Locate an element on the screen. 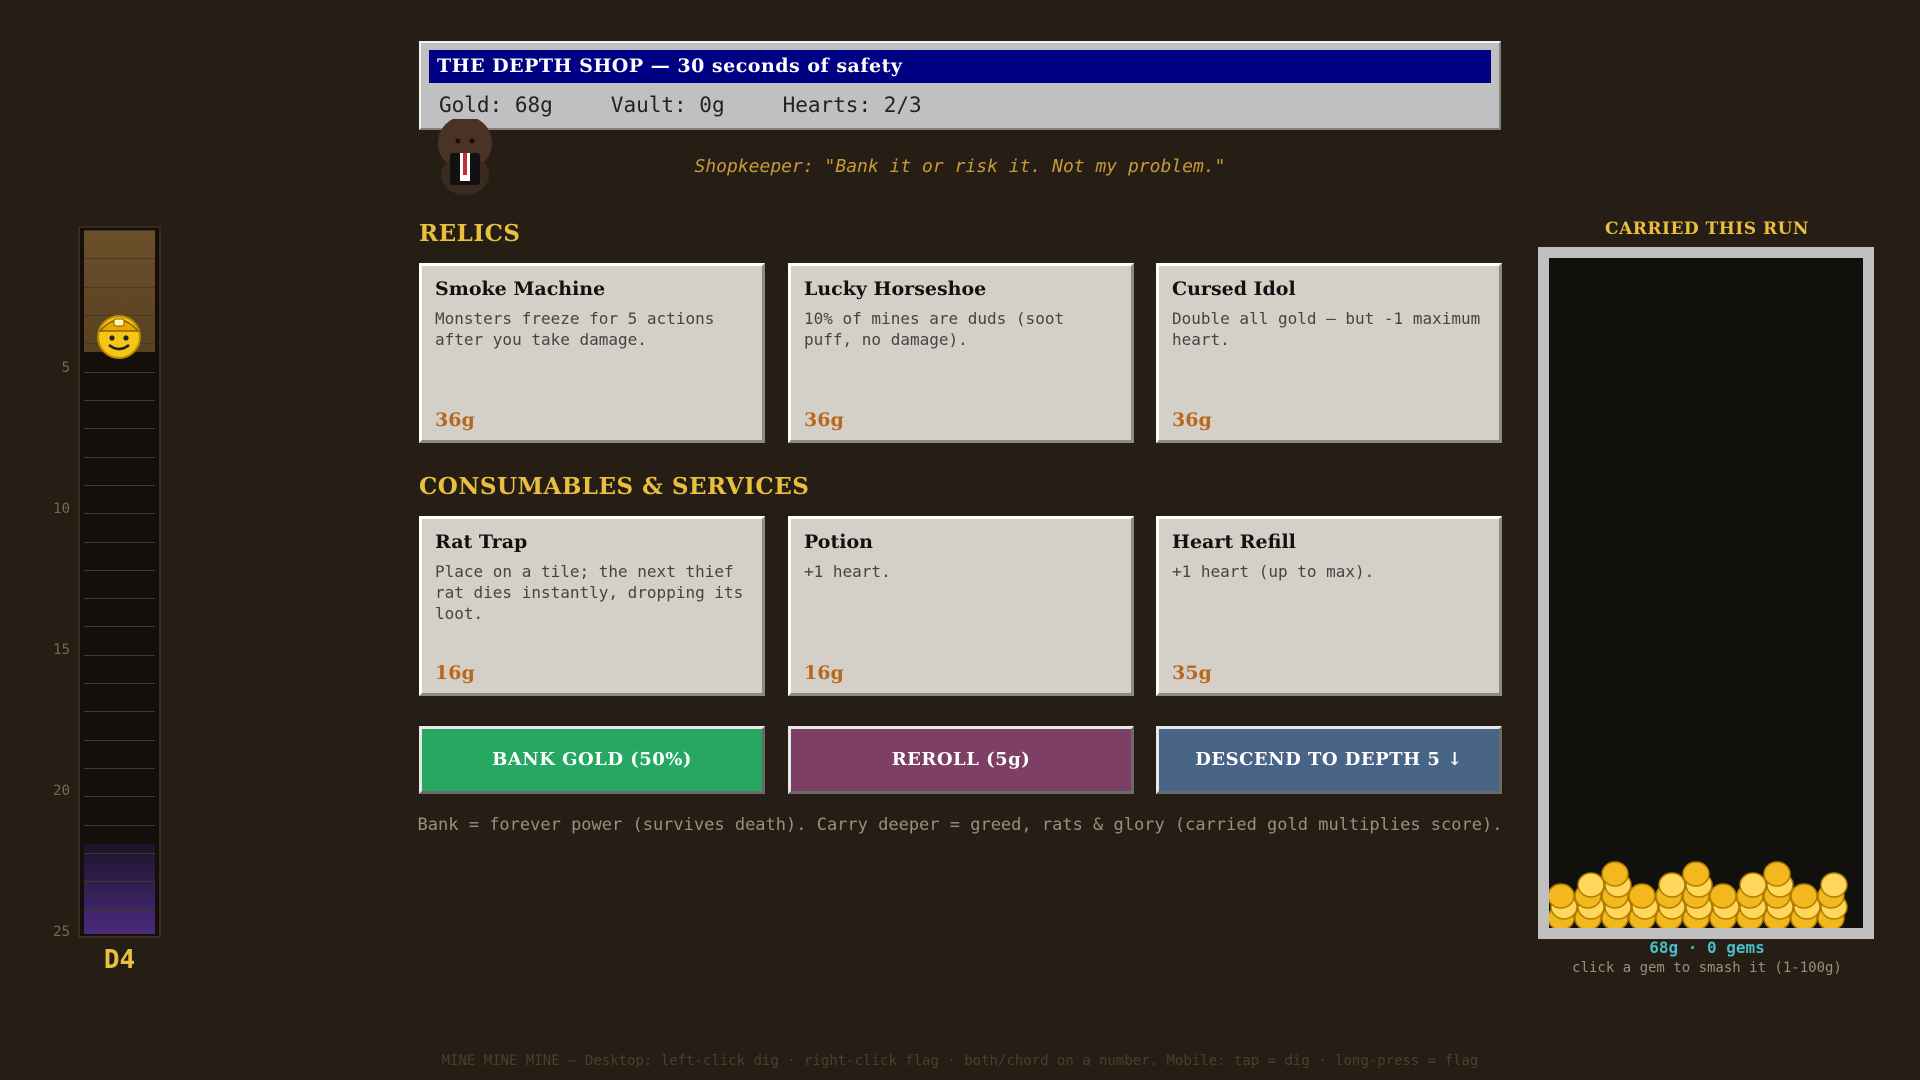 The height and width of the screenshot is (1080, 1920). shop-title: THE DEPTH SHOP — 30 seconds of safety is located at coordinates (960, 66).